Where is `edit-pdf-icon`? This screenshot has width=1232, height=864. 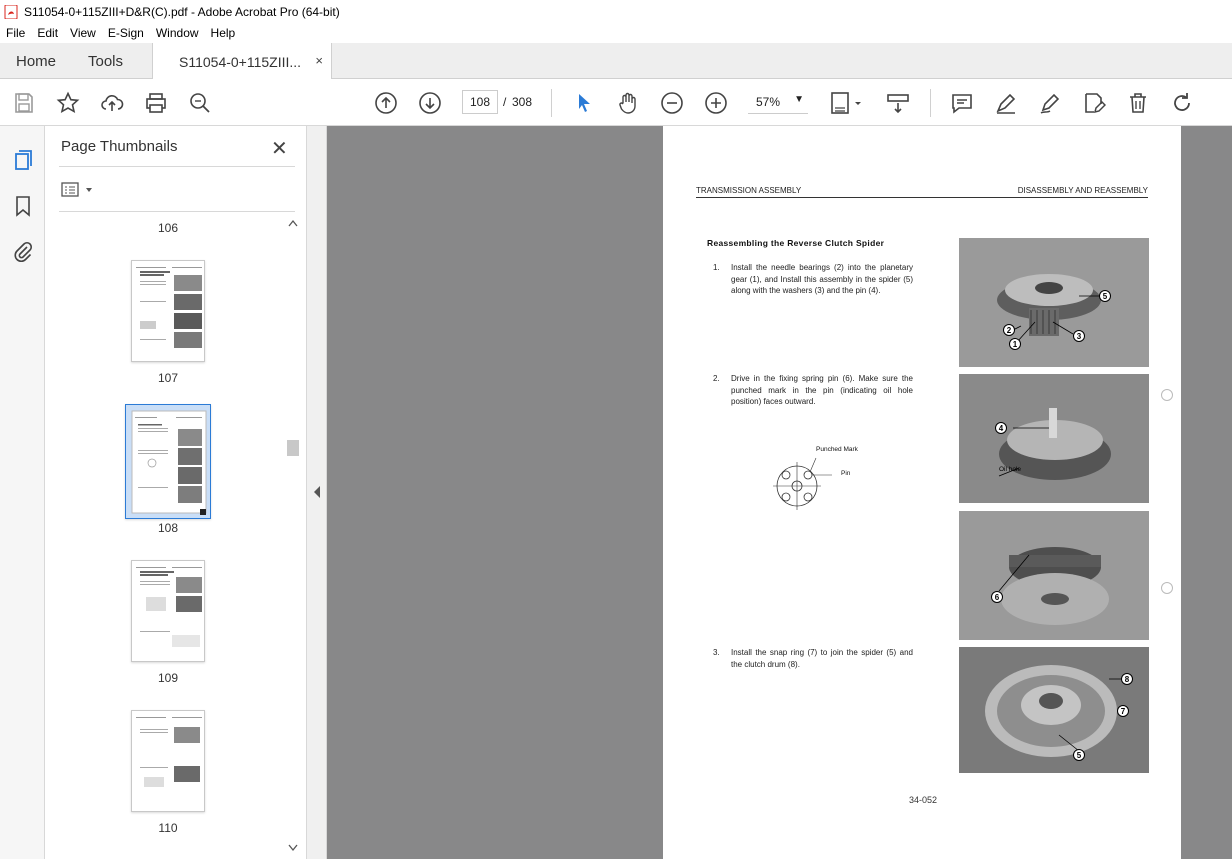 edit-pdf-icon is located at coordinates (1094, 103).